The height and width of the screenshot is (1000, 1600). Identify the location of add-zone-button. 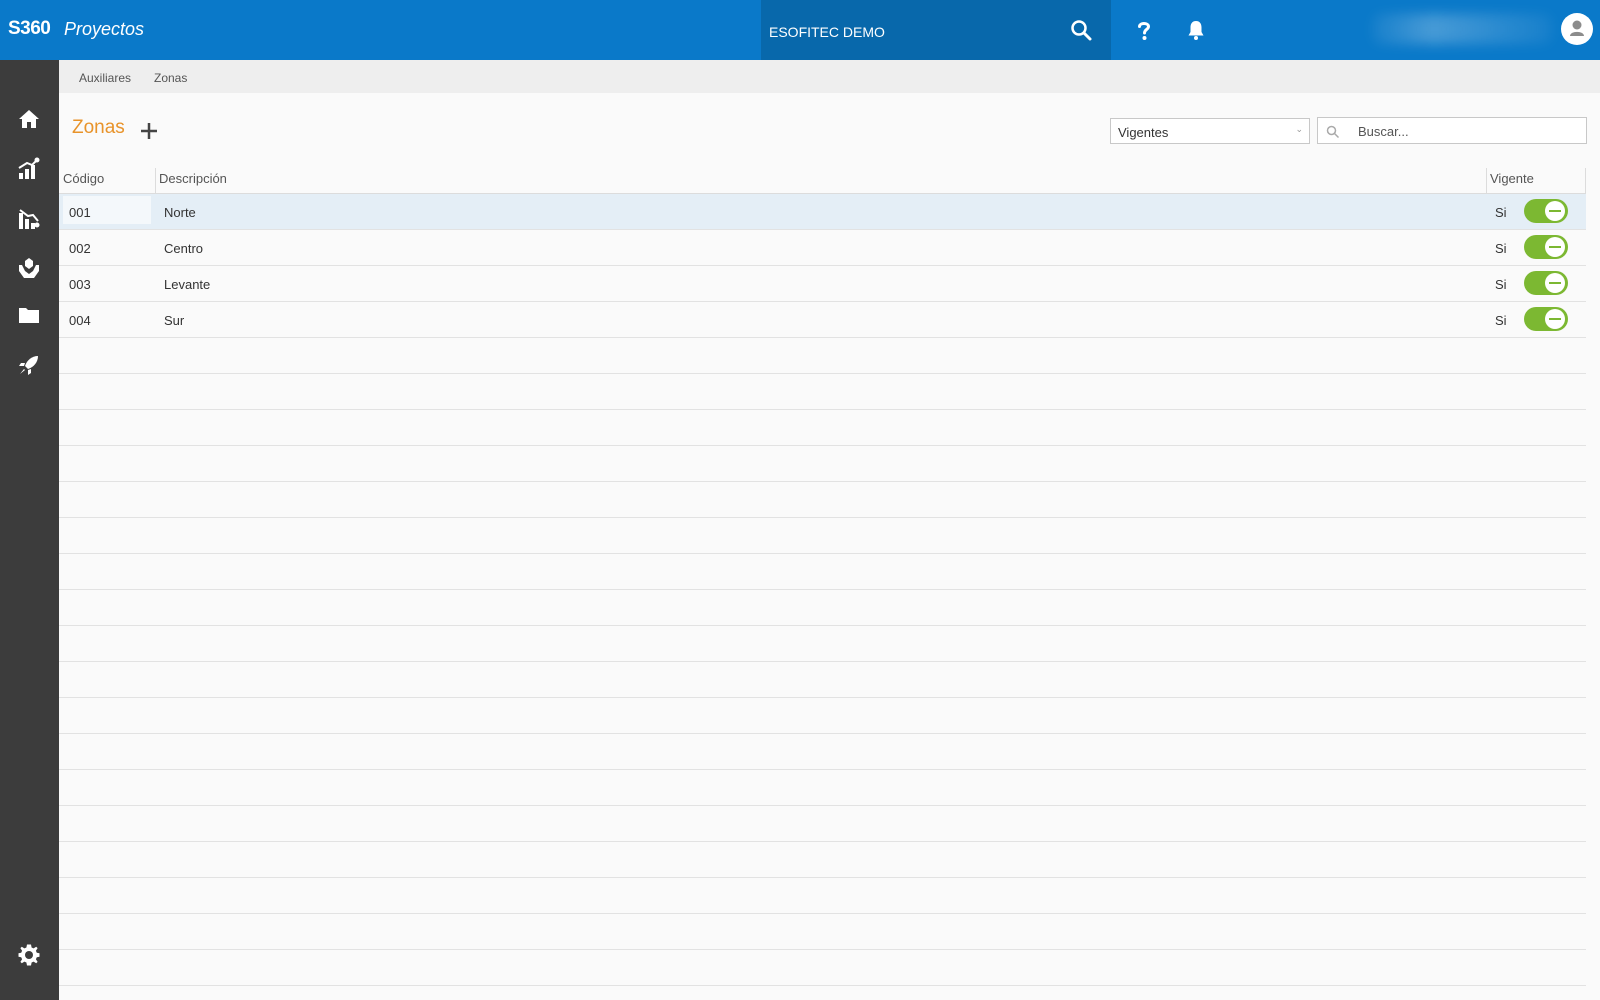
(149, 131).